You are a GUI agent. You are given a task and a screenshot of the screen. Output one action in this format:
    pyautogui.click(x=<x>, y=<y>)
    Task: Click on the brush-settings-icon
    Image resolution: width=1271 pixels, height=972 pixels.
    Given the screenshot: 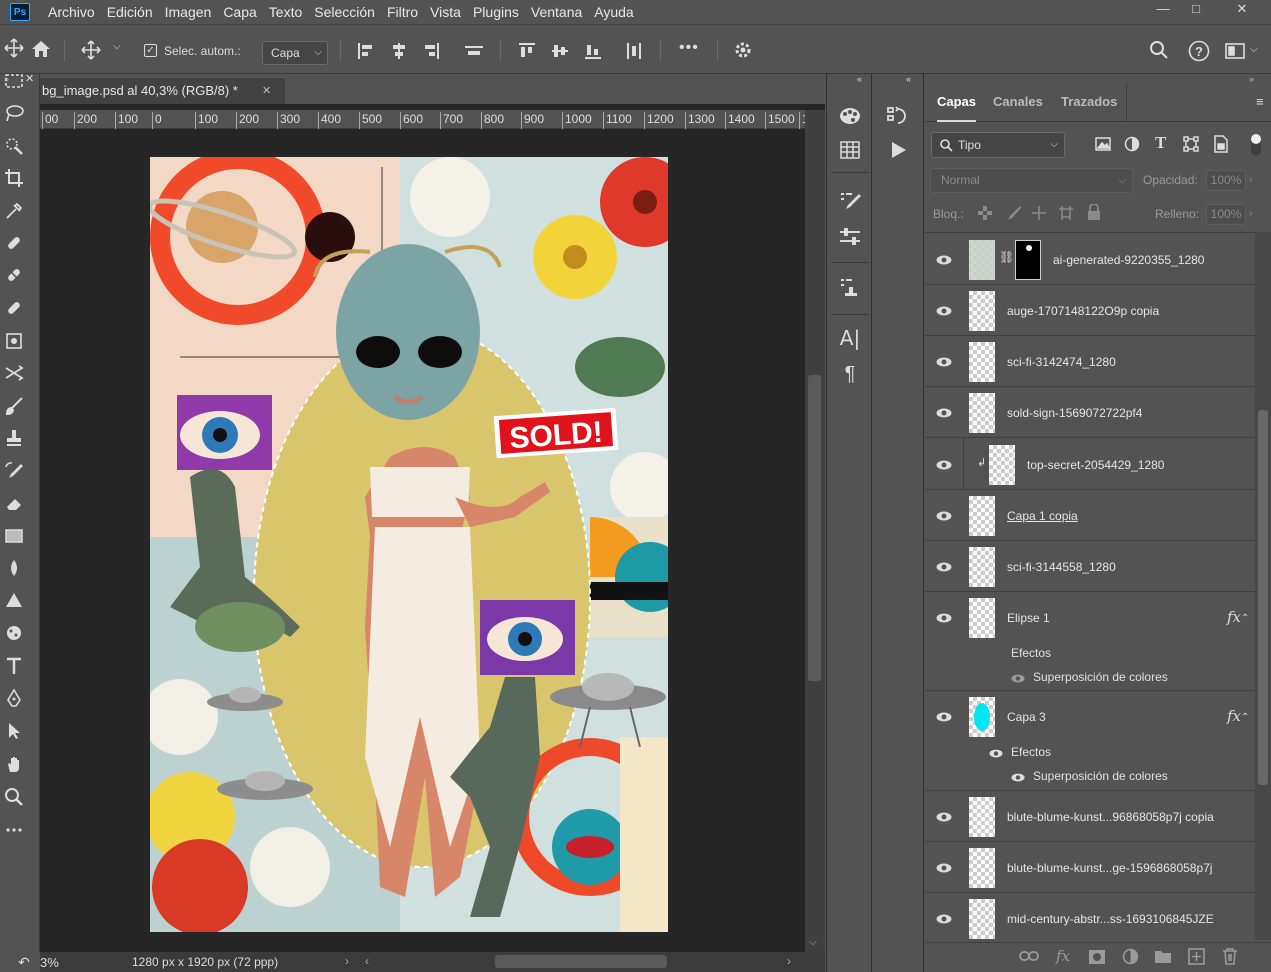 What is the action you would take?
    pyautogui.click(x=850, y=201)
    